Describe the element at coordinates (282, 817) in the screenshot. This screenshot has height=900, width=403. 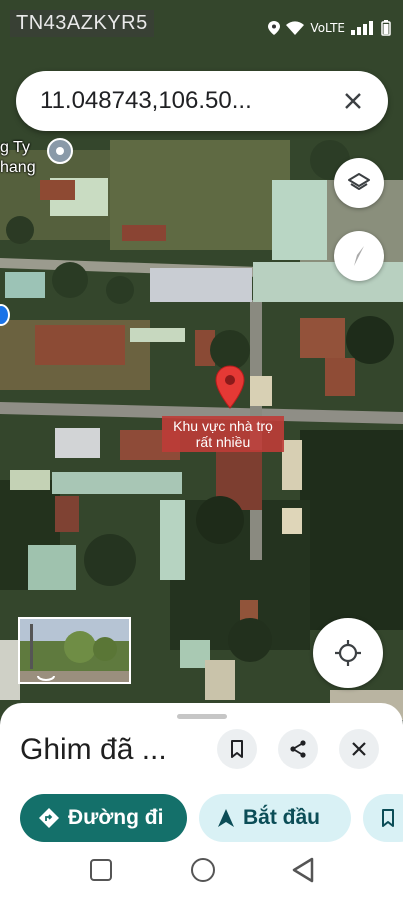
I see `start-label: Bắt đầu` at that location.